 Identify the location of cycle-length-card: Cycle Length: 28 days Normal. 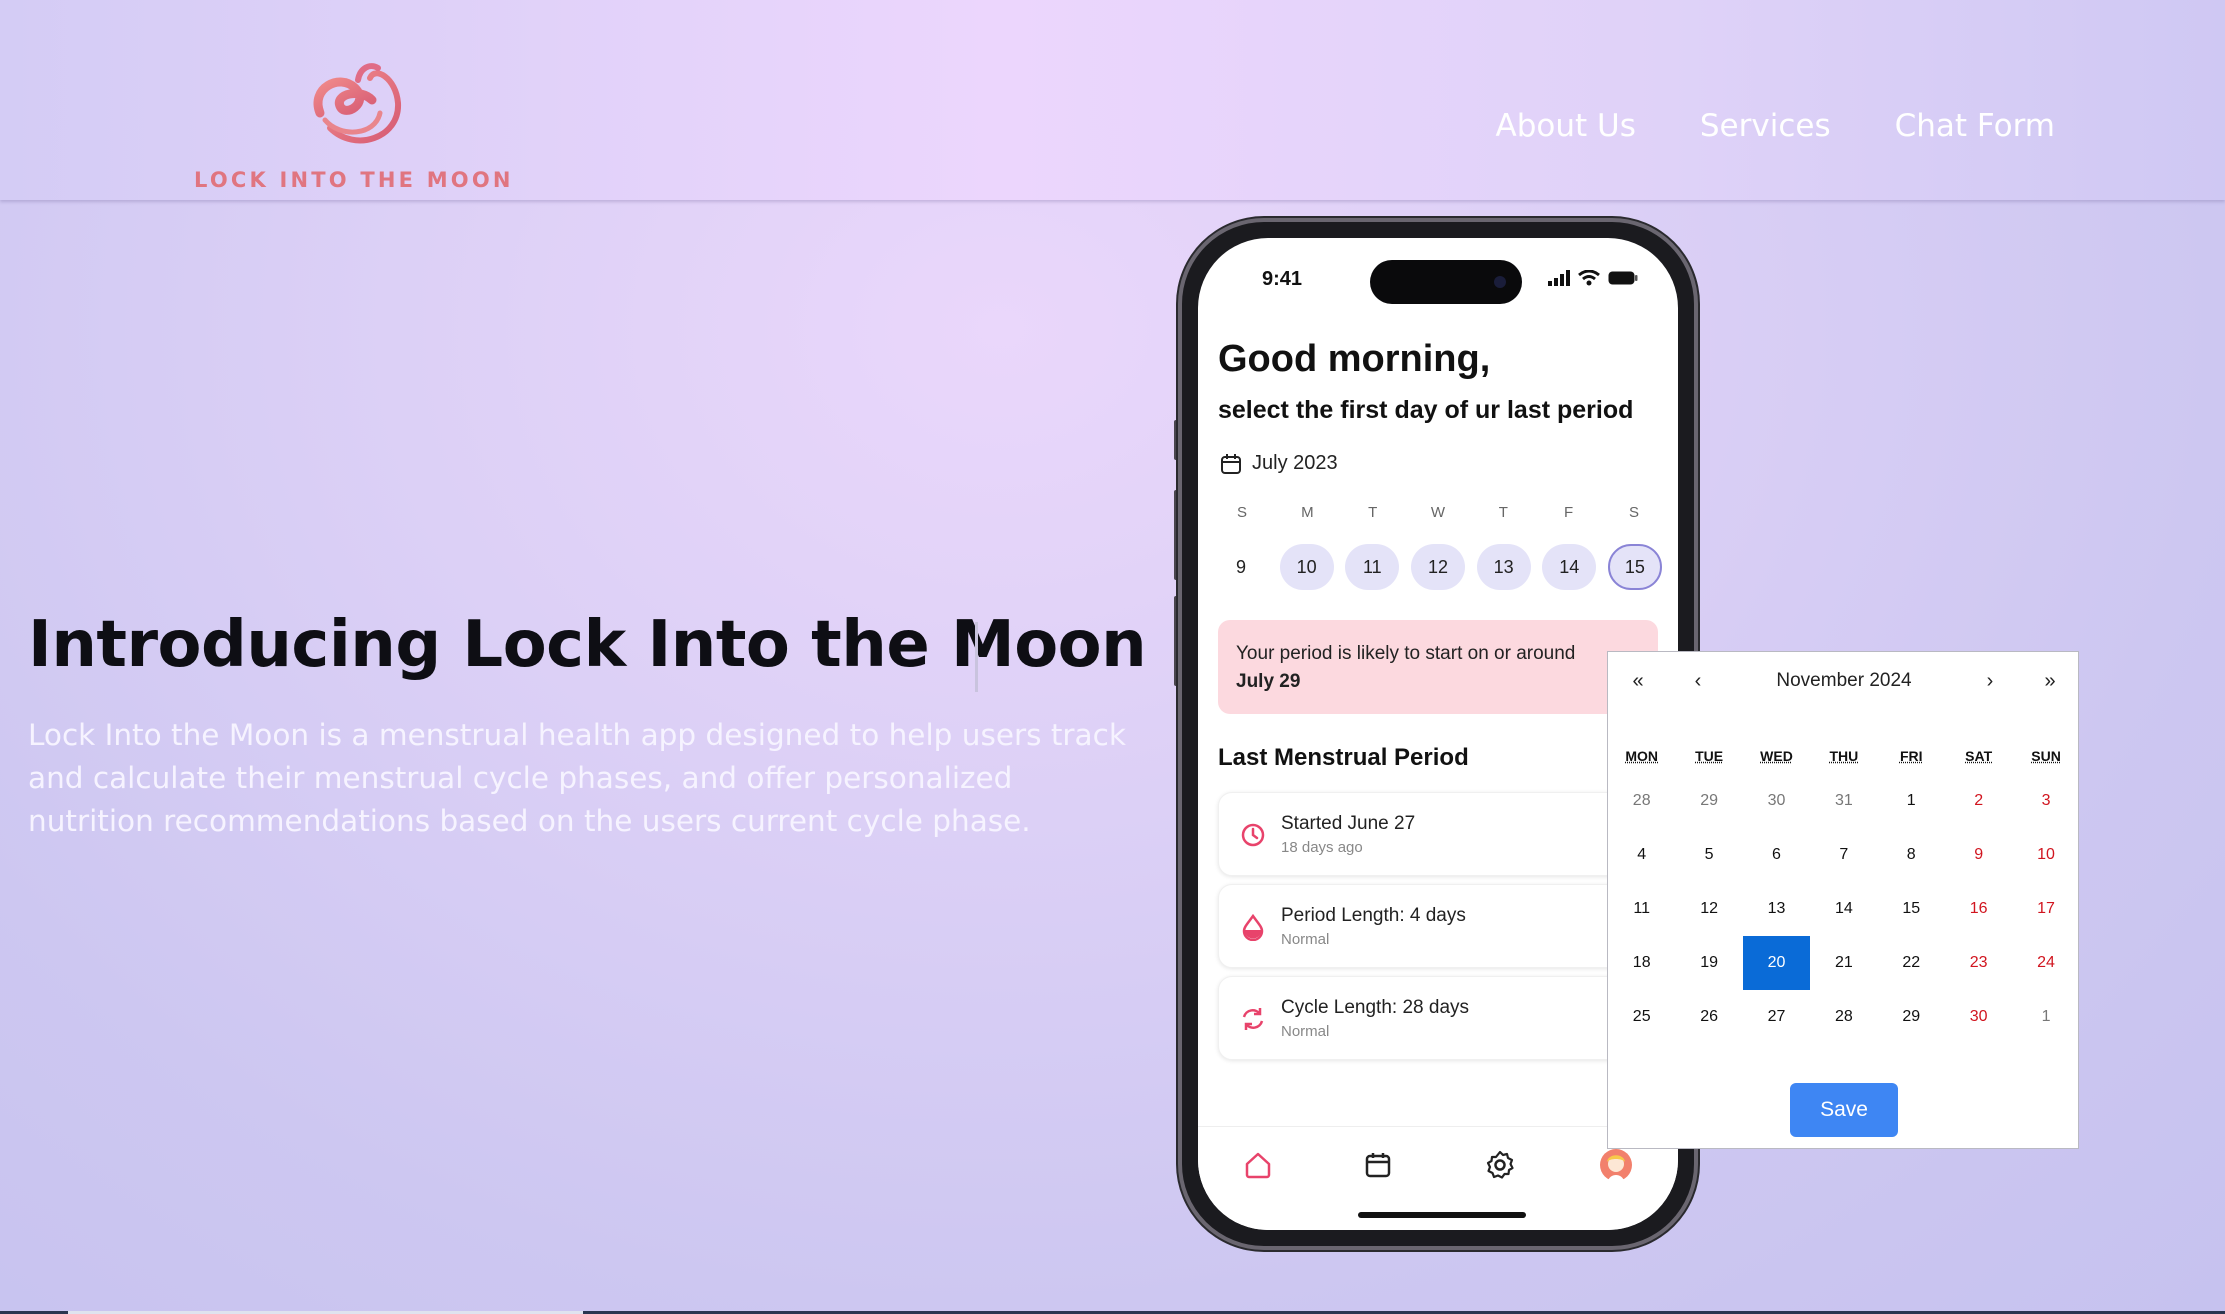
(1438, 1018).